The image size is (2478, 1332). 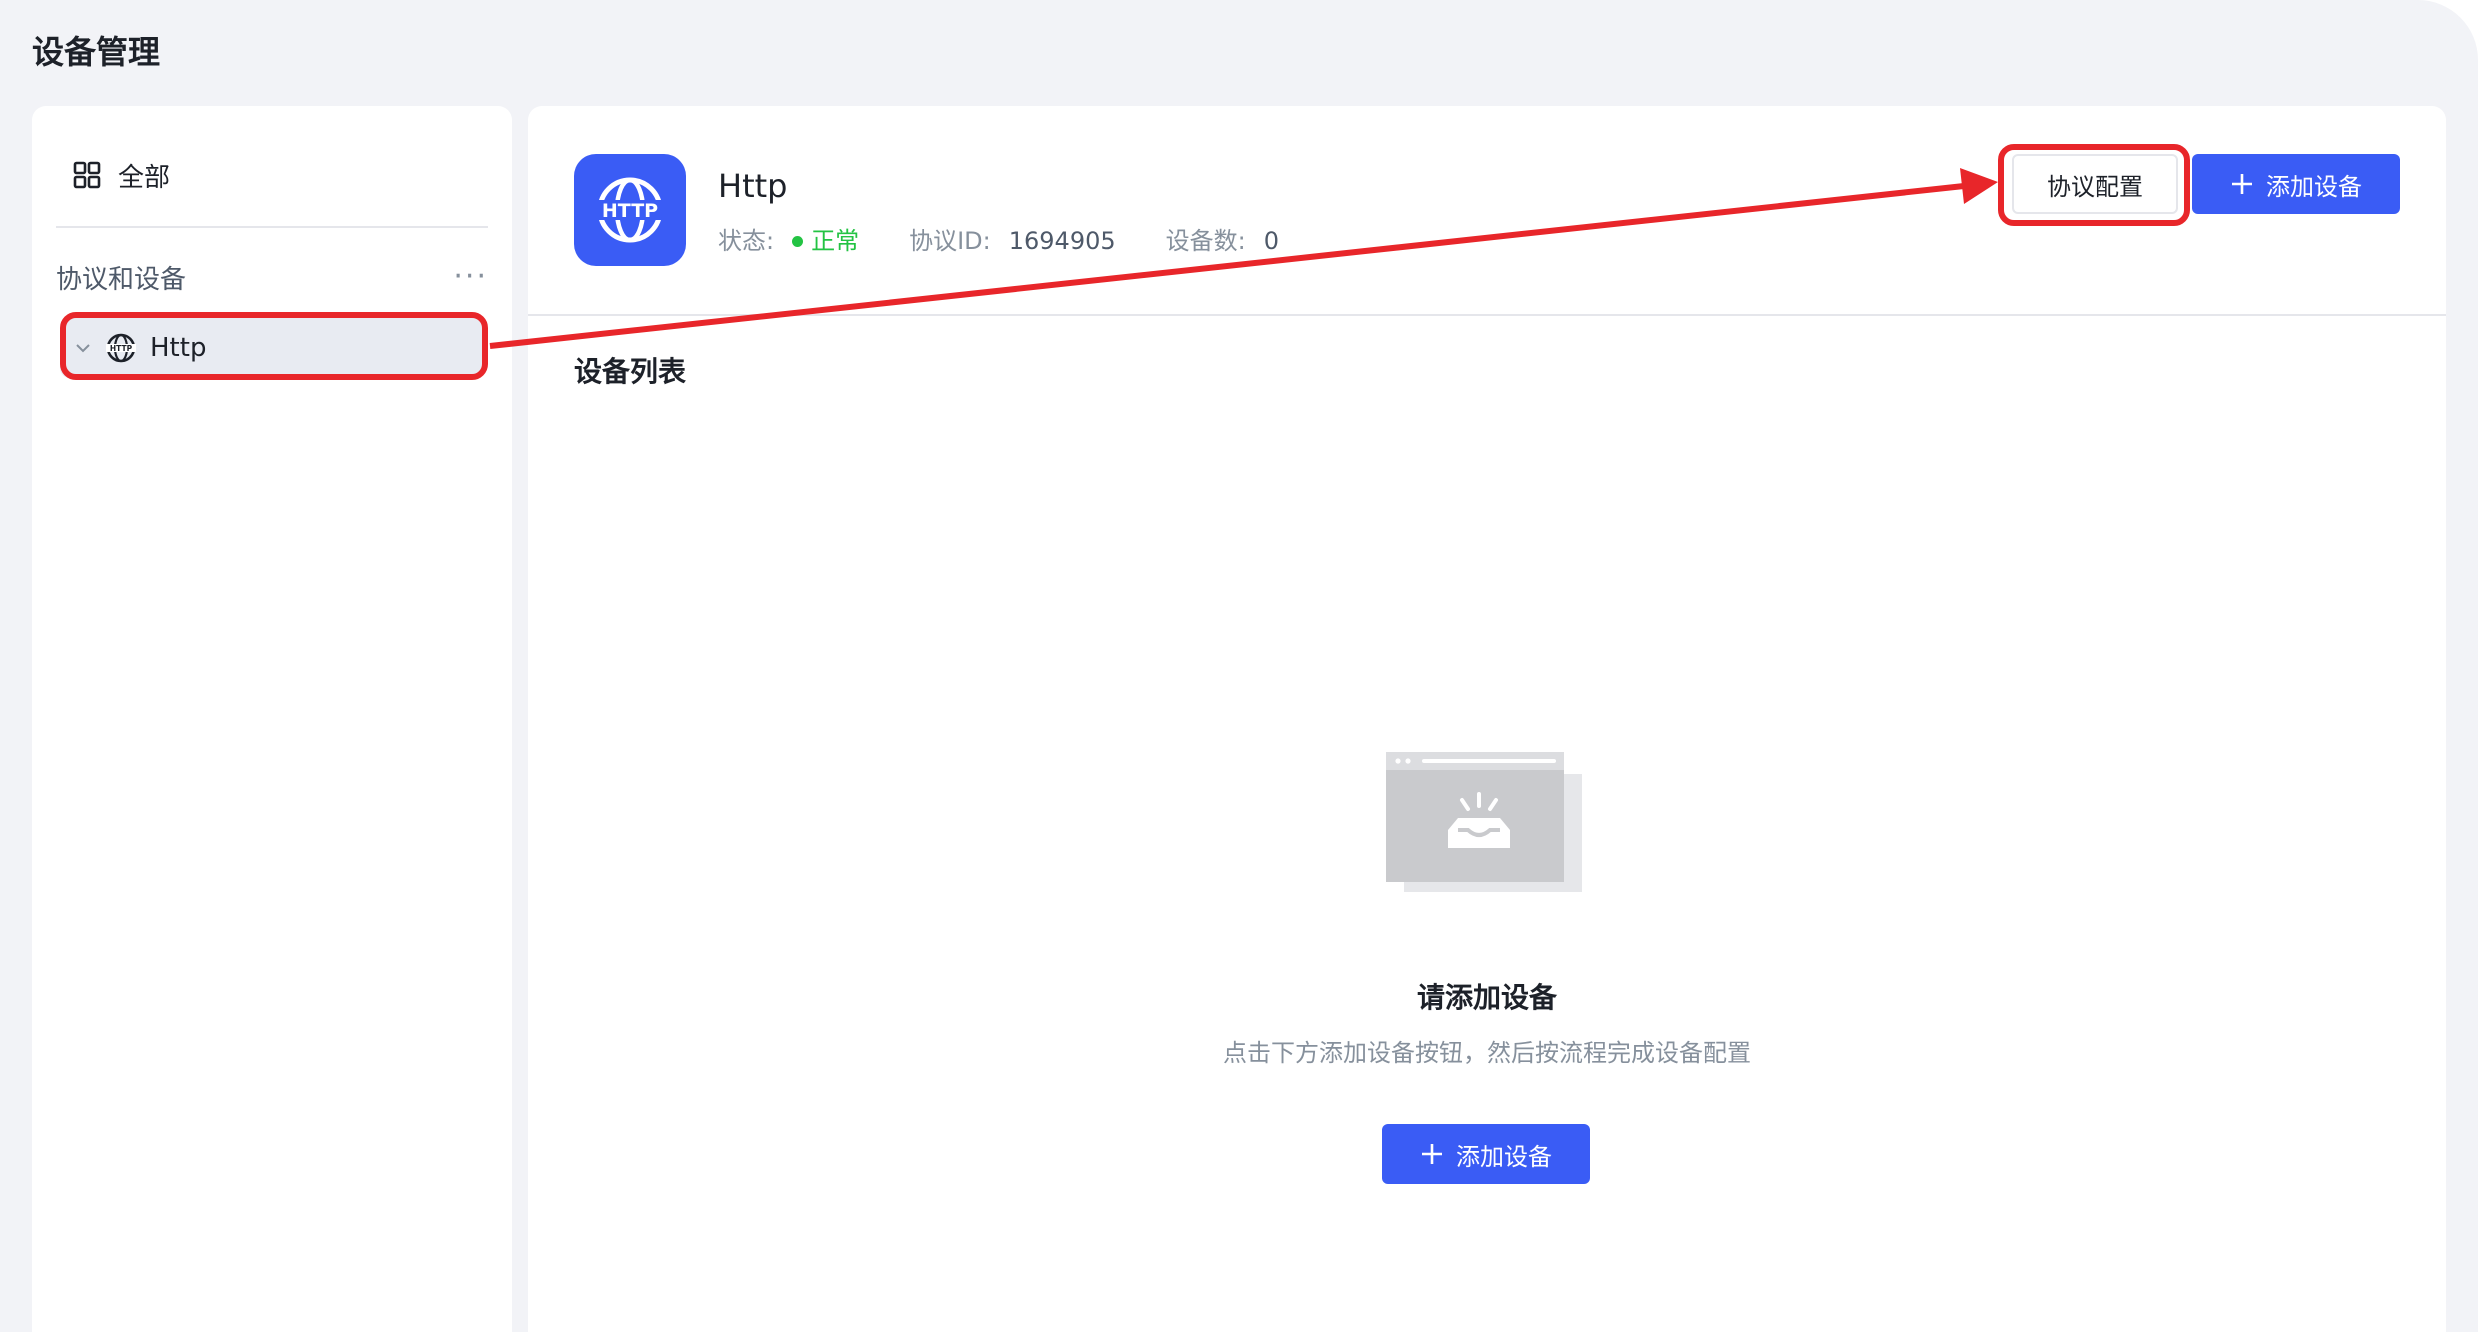 I want to click on protocol-logo: HTTP, so click(x=630, y=210).